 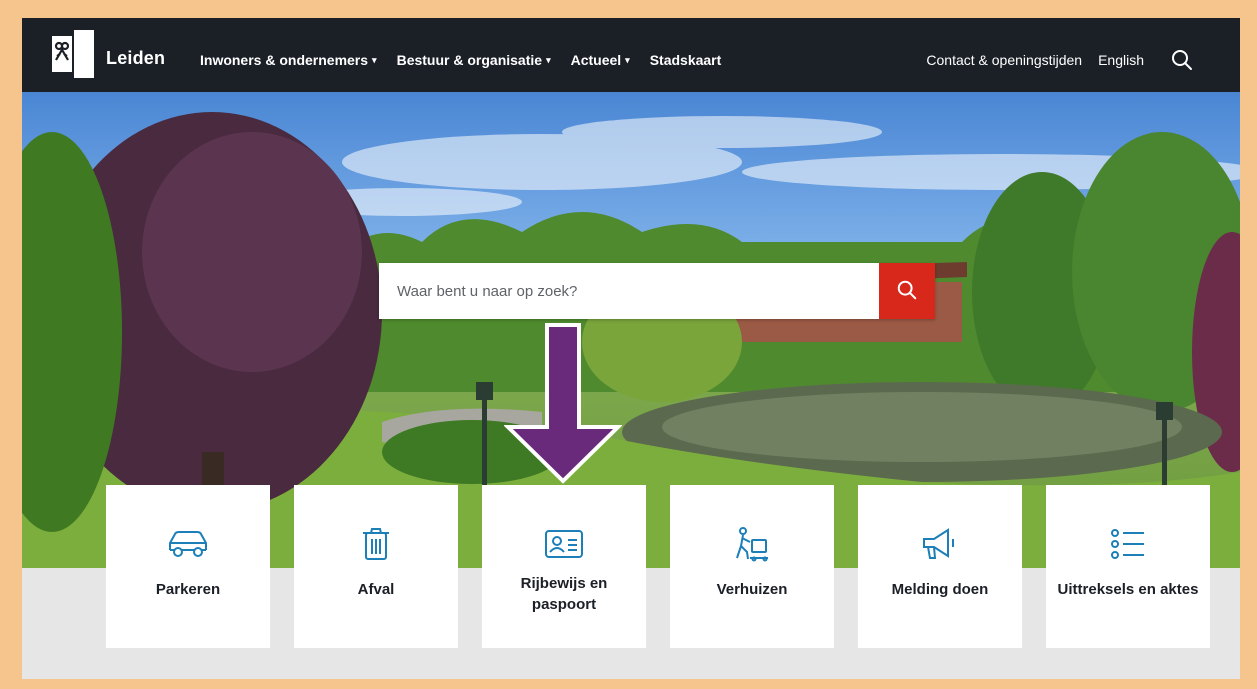 What do you see at coordinates (135, 58) in the screenshot?
I see `site-brand: Leiden` at bounding box center [135, 58].